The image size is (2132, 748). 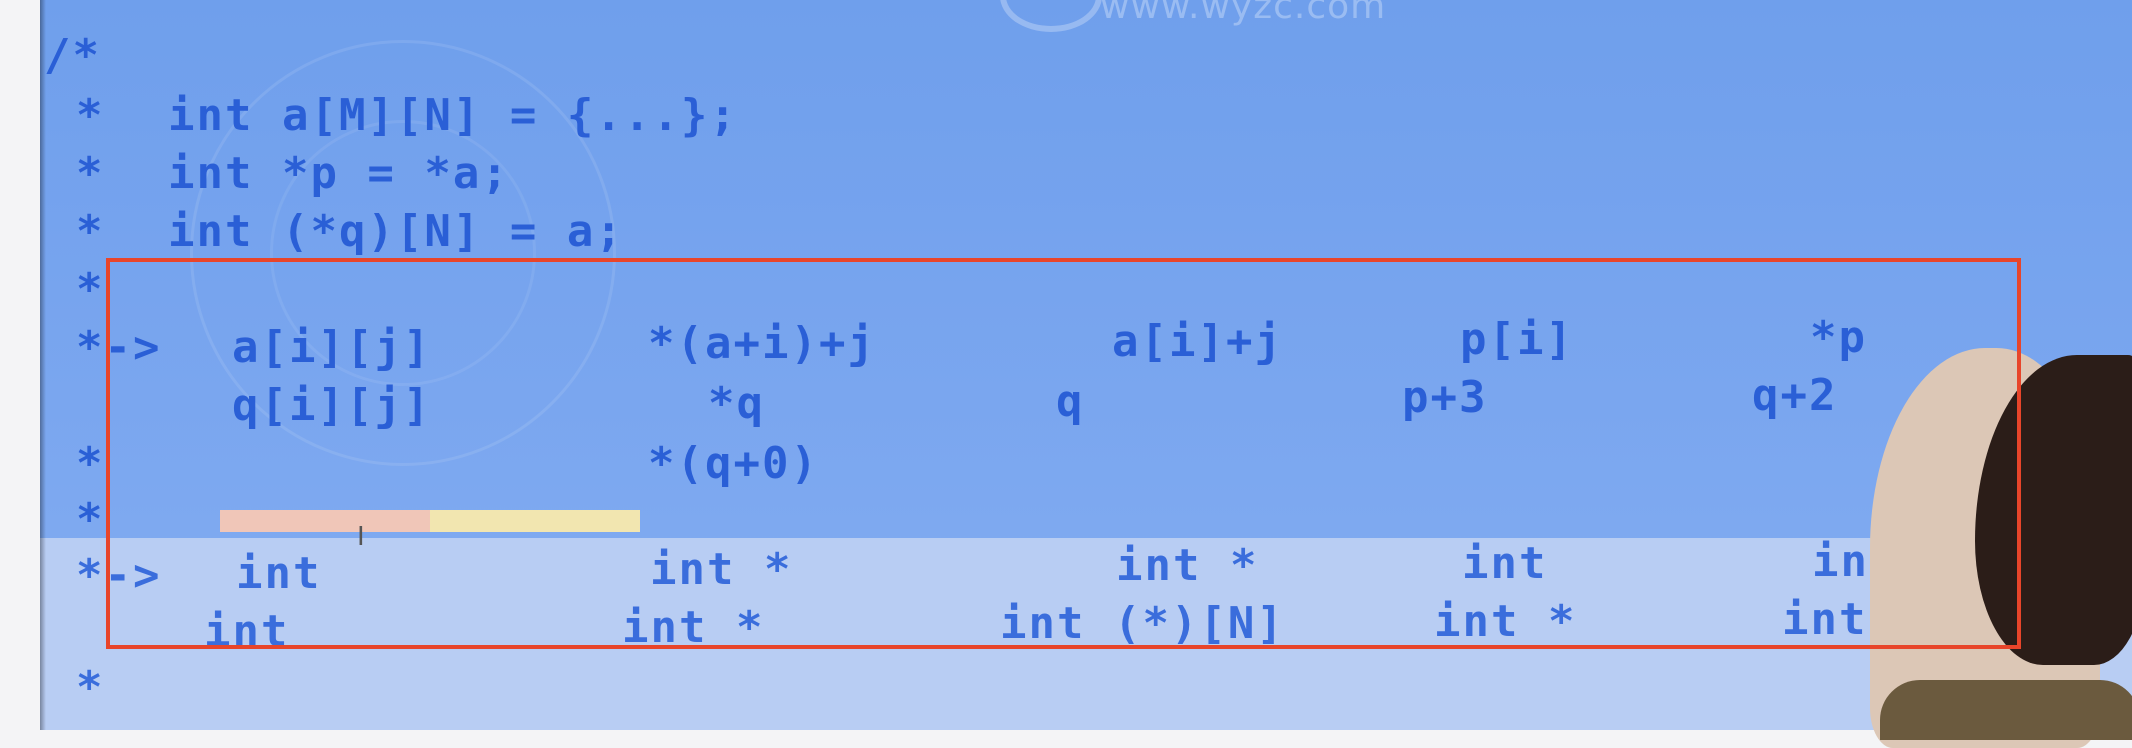 I want to click on presenter-shirt, so click(x=2006, y=710).